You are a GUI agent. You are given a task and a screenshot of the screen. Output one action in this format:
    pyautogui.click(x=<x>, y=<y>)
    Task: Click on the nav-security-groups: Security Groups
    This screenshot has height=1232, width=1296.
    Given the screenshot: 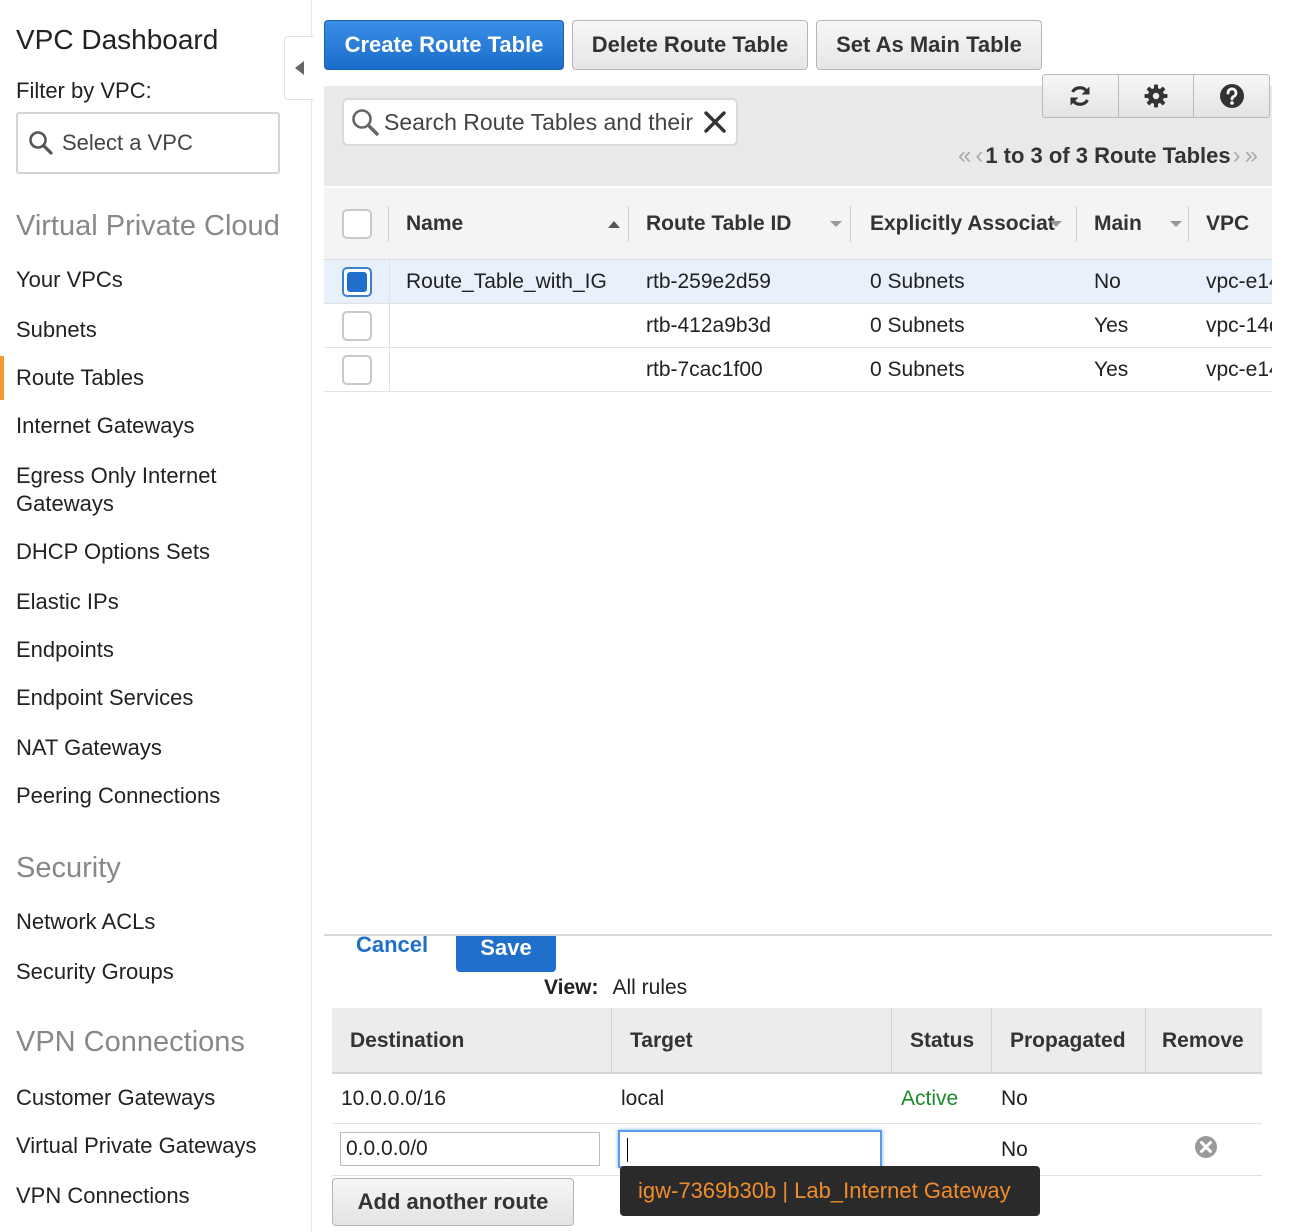 What is the action you would take?
    pyautogui.click(x=156, y=972)
    